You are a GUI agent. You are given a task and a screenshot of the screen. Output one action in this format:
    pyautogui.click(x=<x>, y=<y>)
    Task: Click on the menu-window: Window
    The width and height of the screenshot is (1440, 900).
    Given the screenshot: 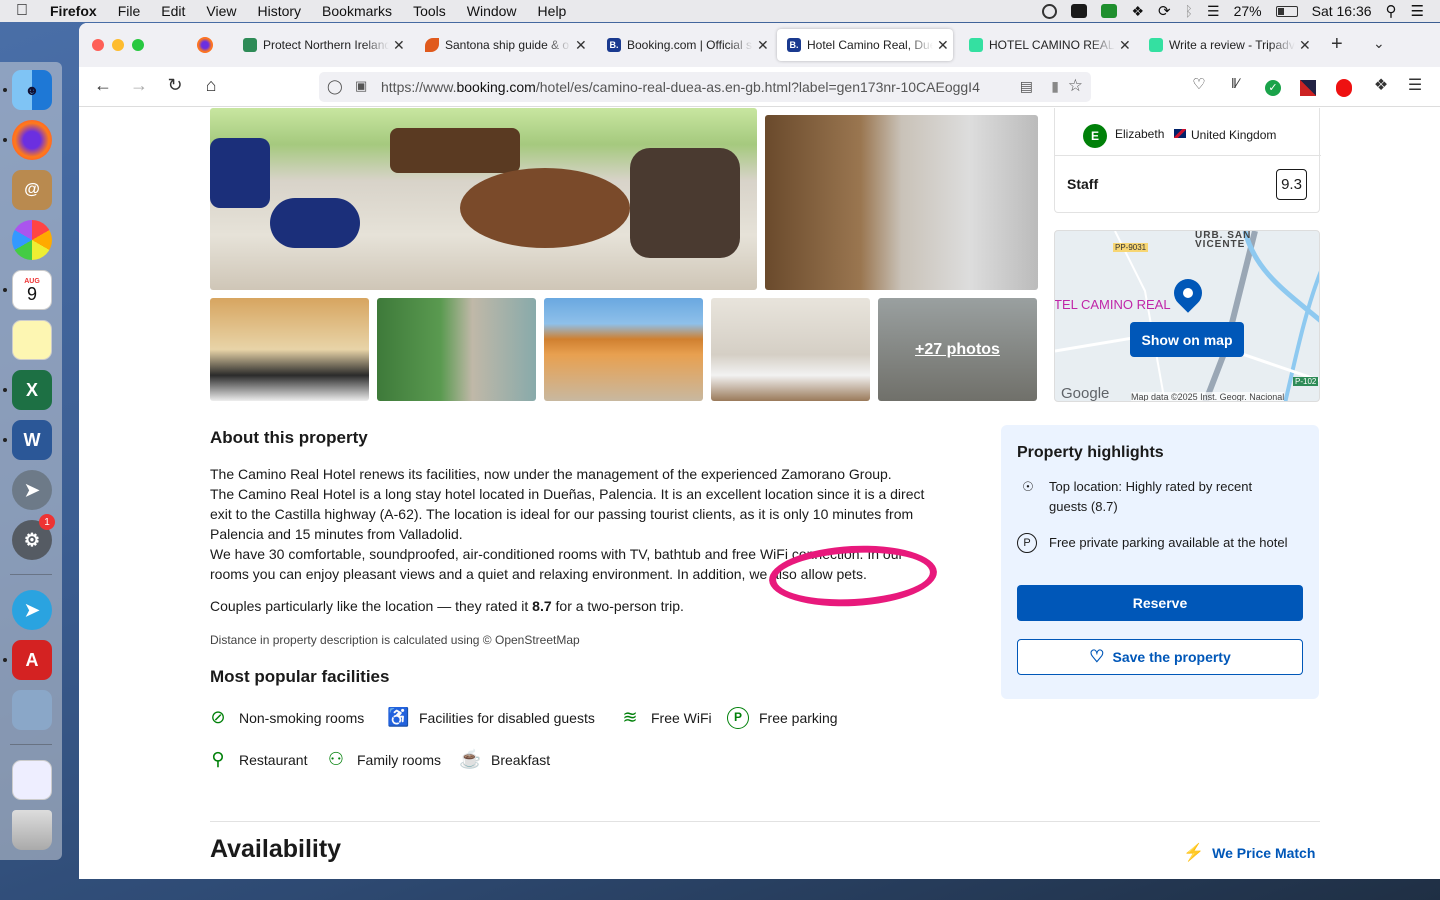 What is the action you would take?
    pyautogui.click(x=492, y=11)
    